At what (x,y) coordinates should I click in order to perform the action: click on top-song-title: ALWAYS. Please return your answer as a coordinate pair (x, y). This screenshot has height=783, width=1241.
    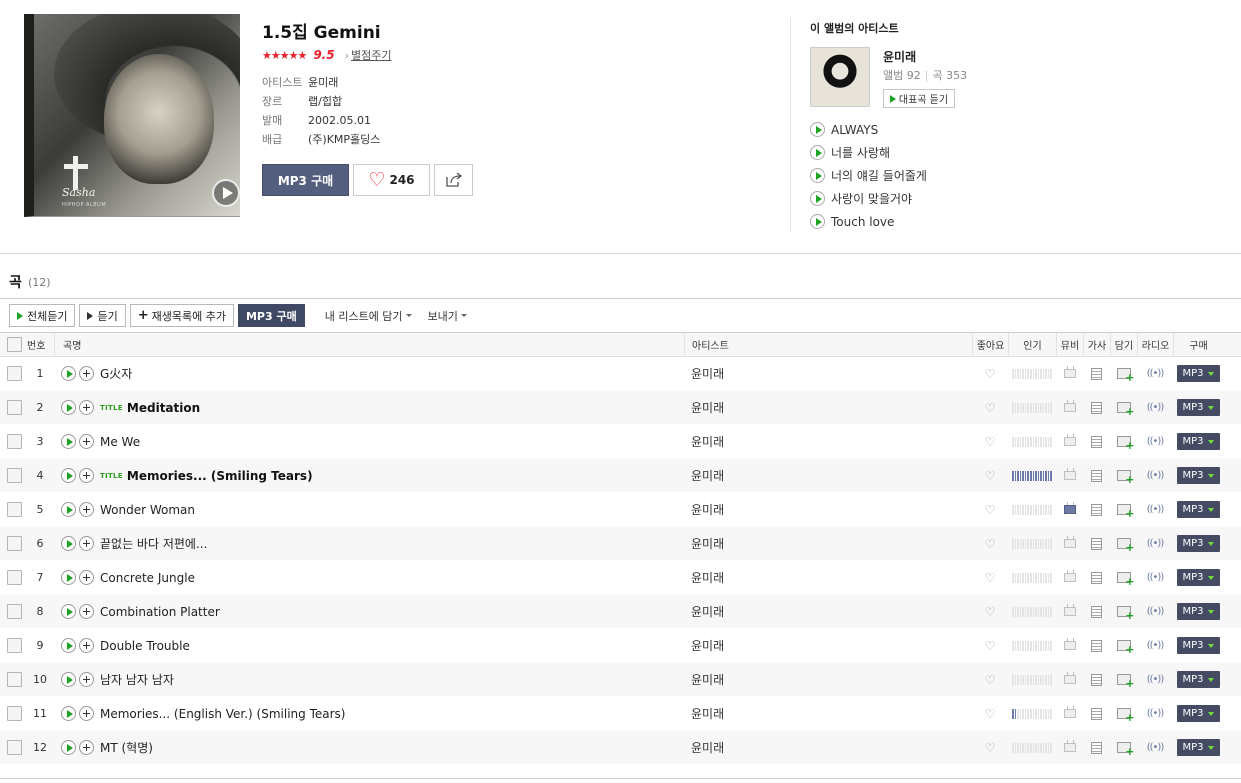
    Looking at the image, I should click on (854, 130).